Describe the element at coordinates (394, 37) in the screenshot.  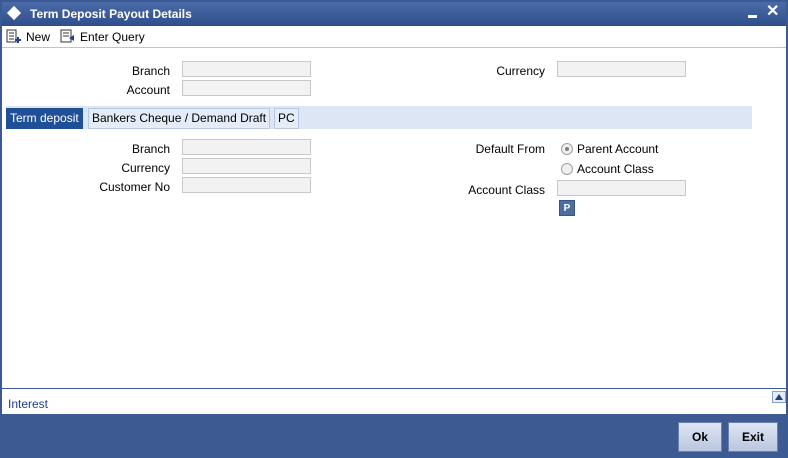
I see `toolbar: New Enter Query` at that location.